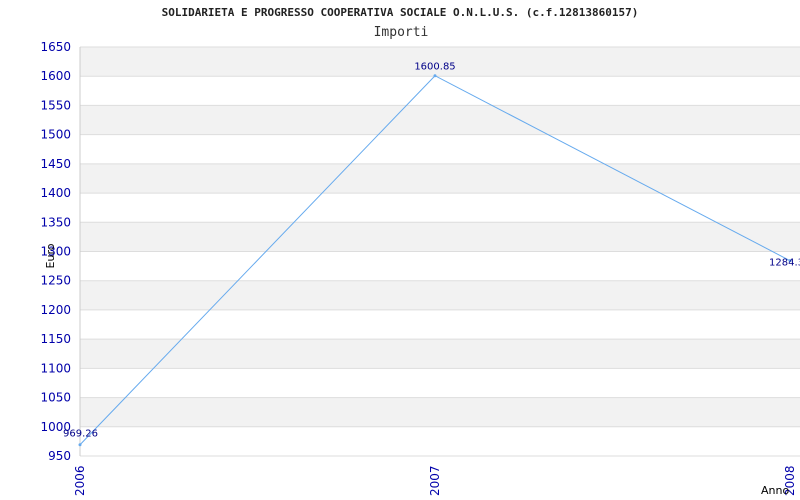  What do you see at coordinates (80, 434) in the screenshot?
I see `data-label: 969.26` at bounding box center [80, 434].